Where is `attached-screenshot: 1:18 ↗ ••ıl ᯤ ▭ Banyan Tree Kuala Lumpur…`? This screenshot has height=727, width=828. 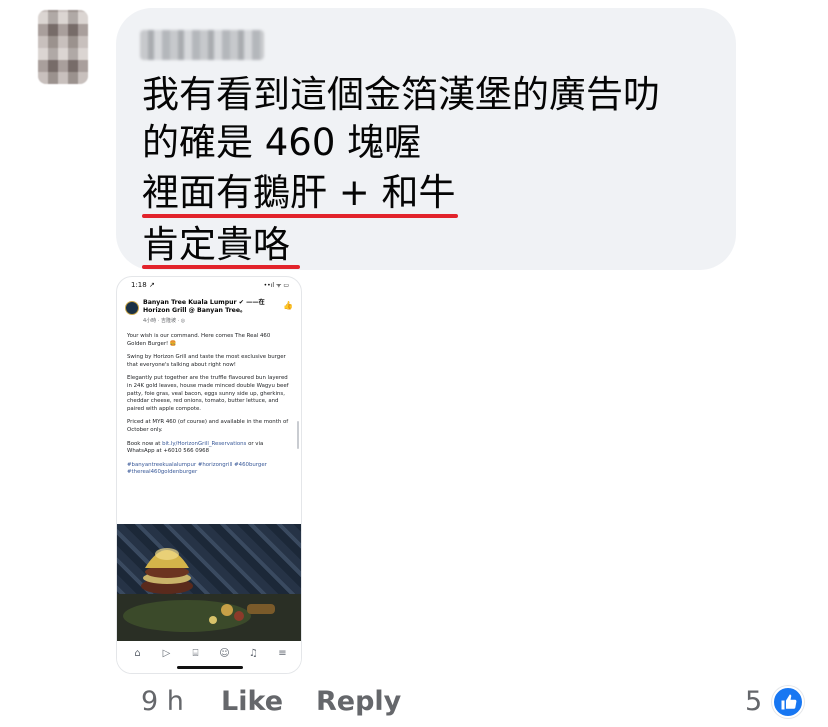 attached-screenshot: 1:18 ↗ ••ıl ᯤ ▭ Banyan Tree Kuala Lumpur… is located at coordinates (209, 475).